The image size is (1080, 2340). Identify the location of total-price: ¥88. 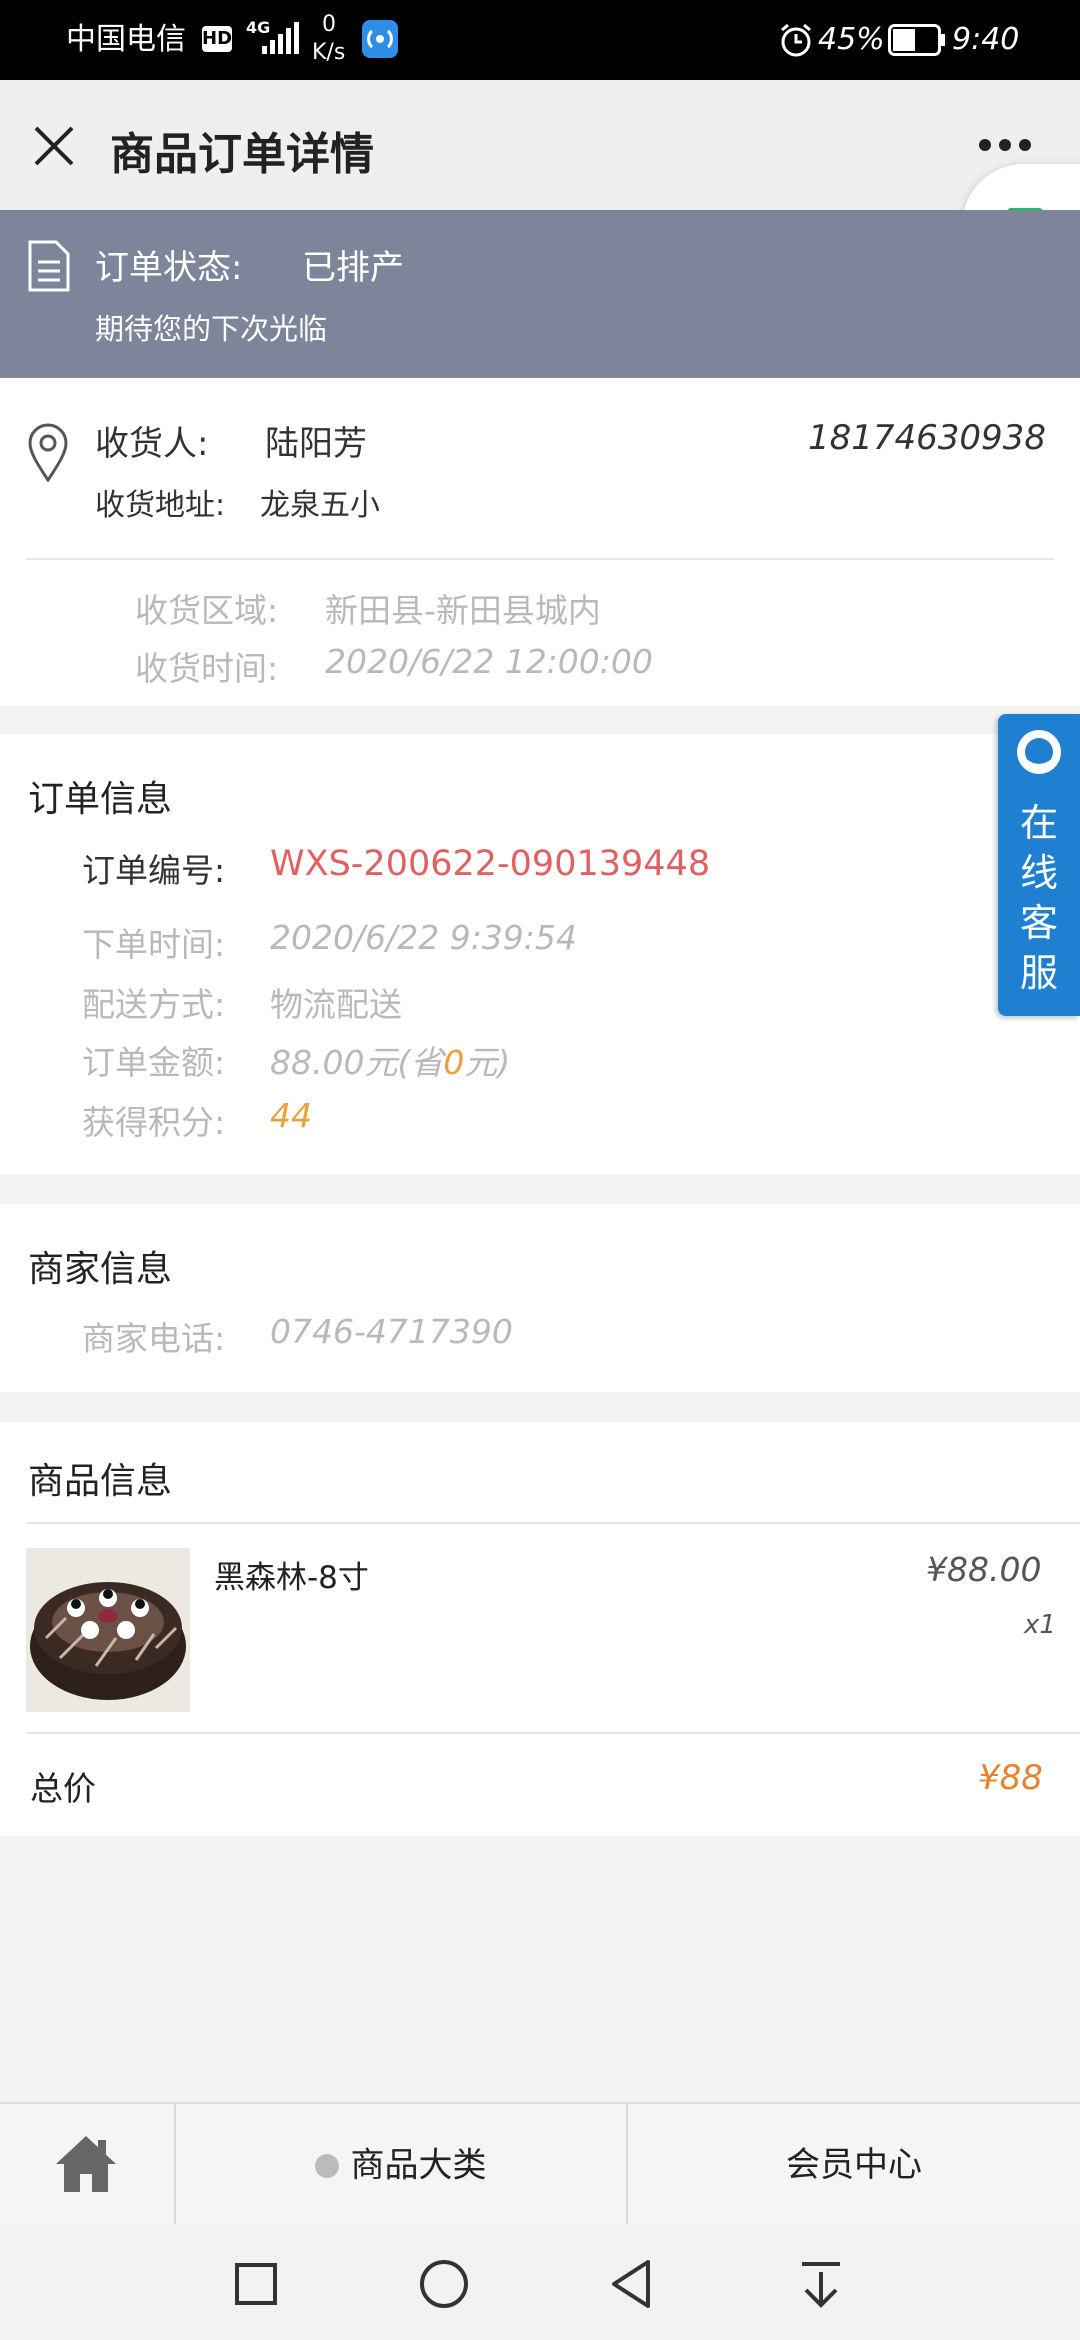
(1010, 1778).